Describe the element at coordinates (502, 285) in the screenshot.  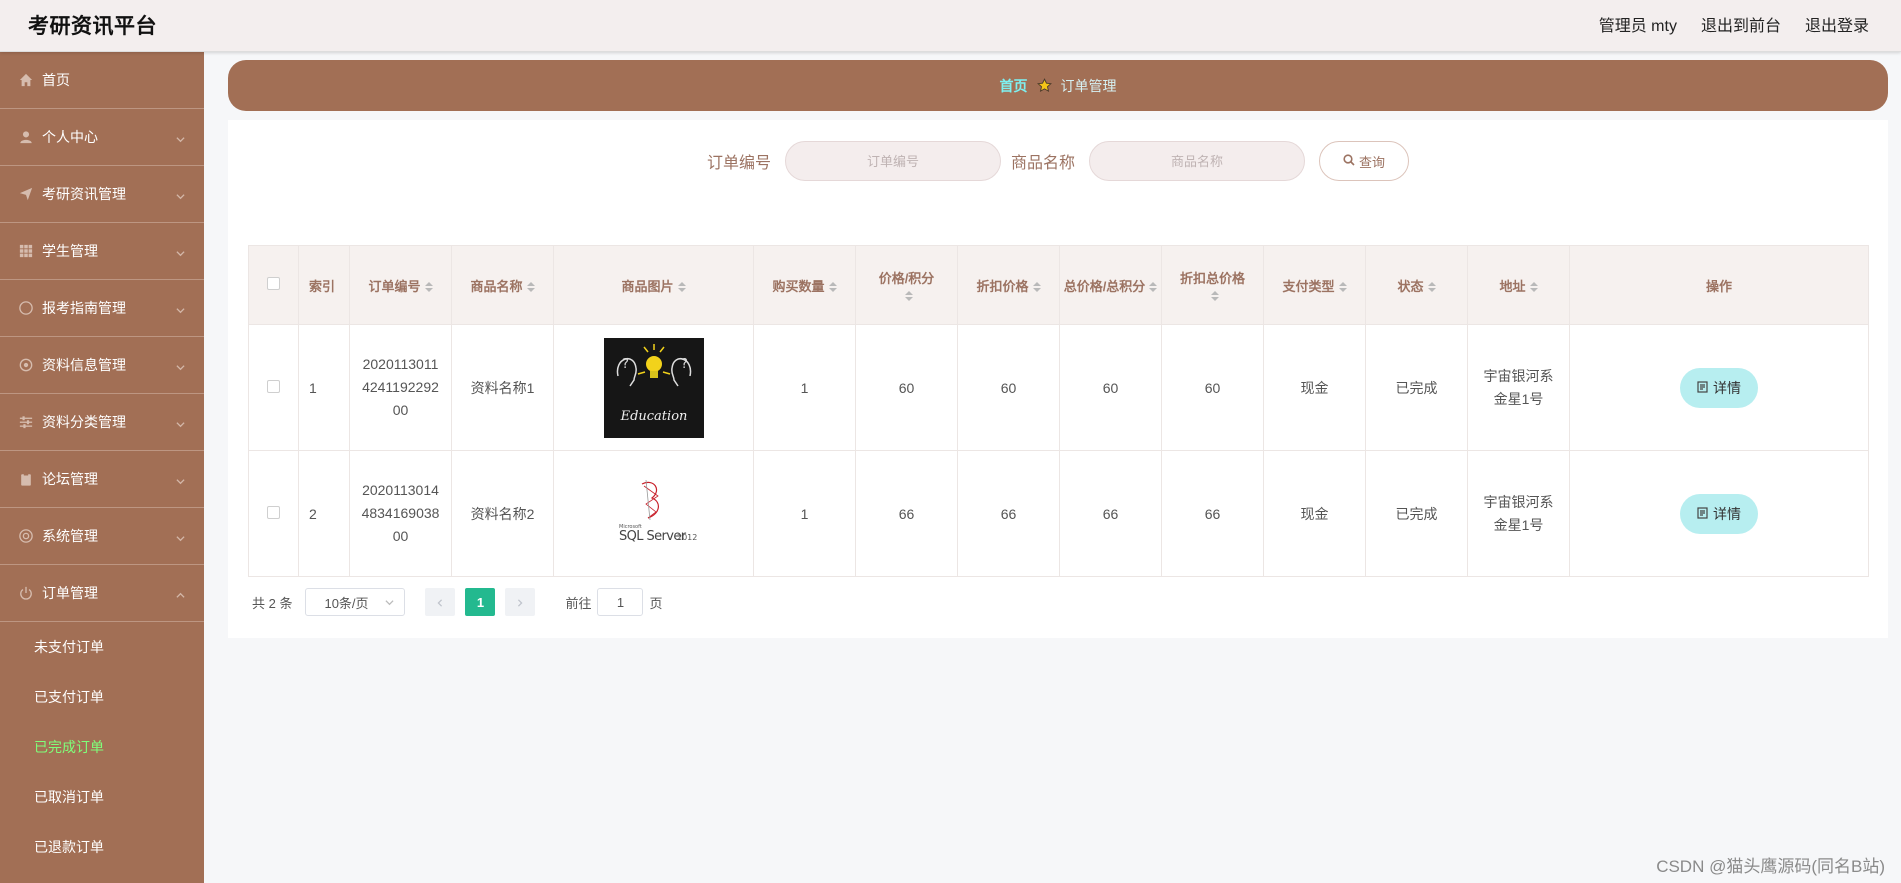
I see `col-goods-name: 商品名称` at that location.